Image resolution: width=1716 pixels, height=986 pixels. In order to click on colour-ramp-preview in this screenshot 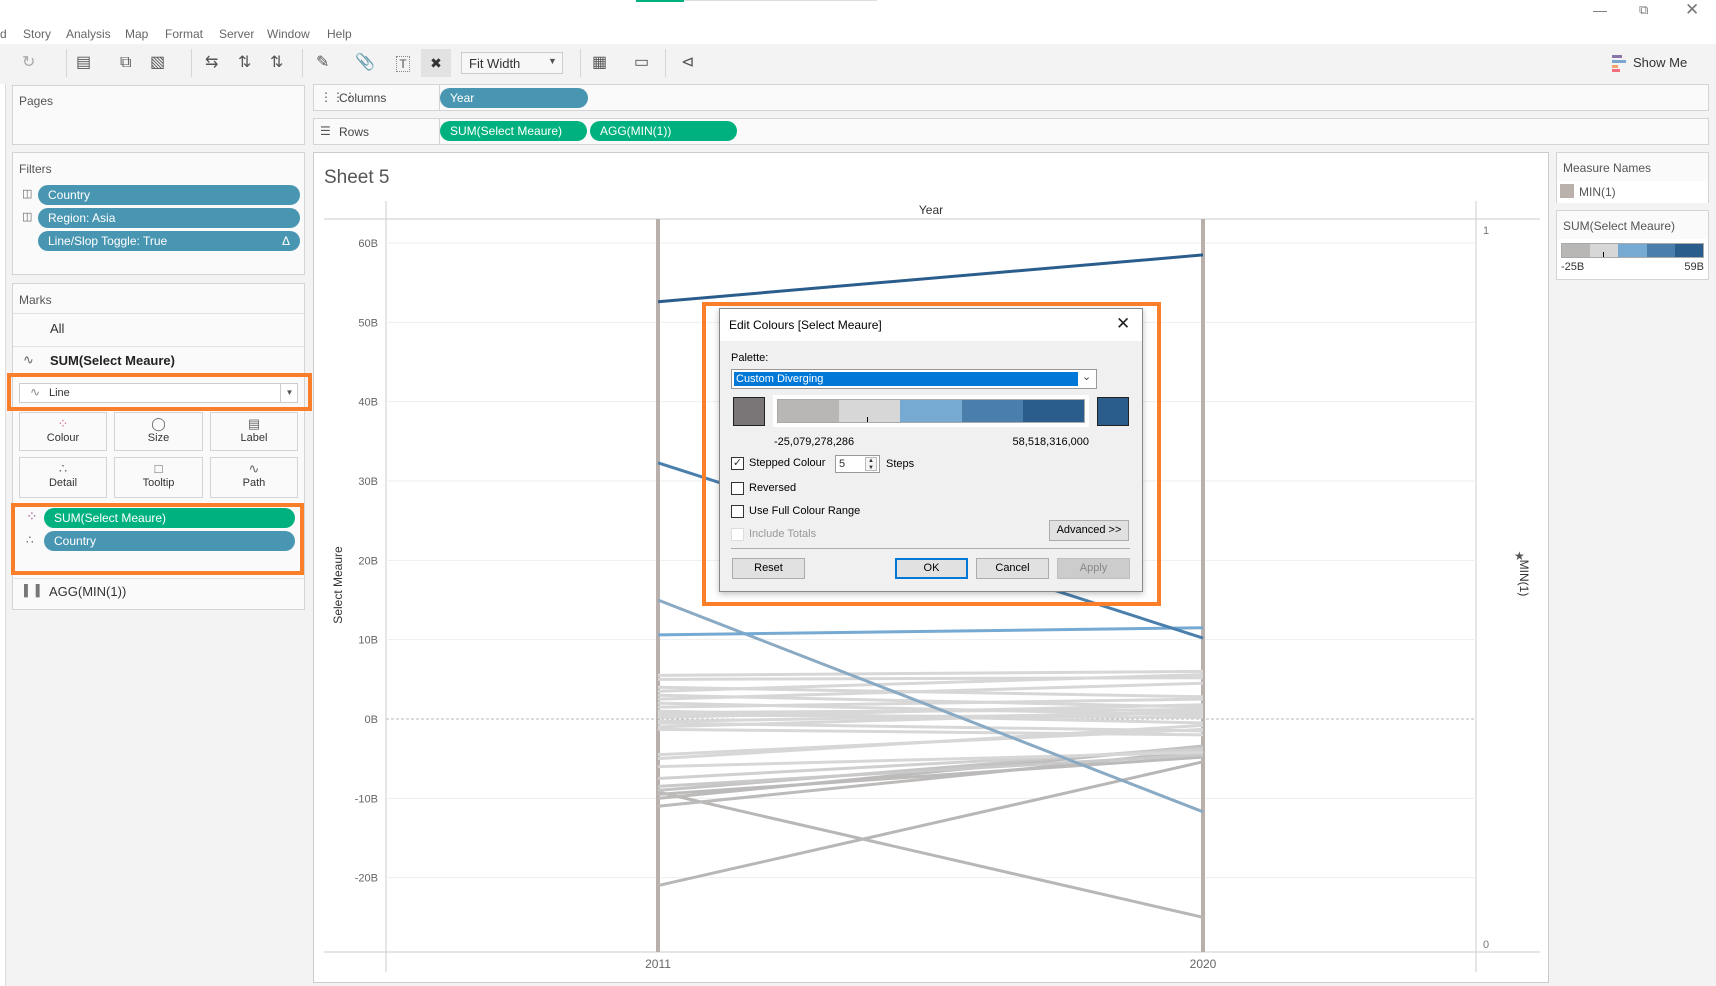, I will do `click(931, 411)`.